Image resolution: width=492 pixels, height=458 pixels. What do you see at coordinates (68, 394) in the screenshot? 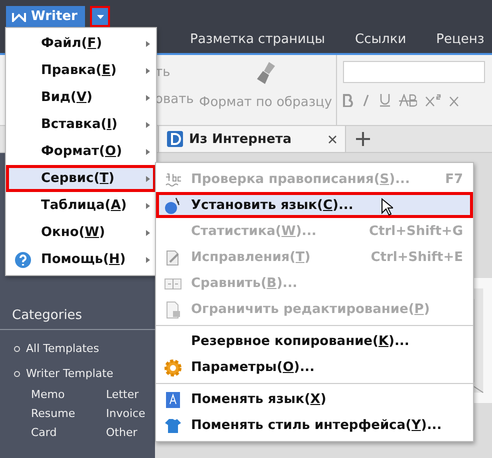
I see `subcategory-item: Memo` at bounding box center [68, 394].